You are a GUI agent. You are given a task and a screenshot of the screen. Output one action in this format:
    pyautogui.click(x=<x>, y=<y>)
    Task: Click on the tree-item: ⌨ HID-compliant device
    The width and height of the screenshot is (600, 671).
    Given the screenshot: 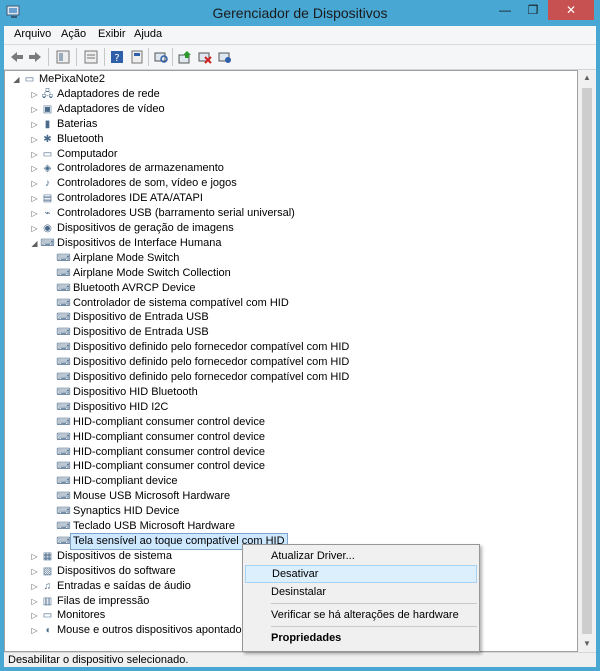 What is the action you would take?
    pyautogui.click(x=290, y=481)
    